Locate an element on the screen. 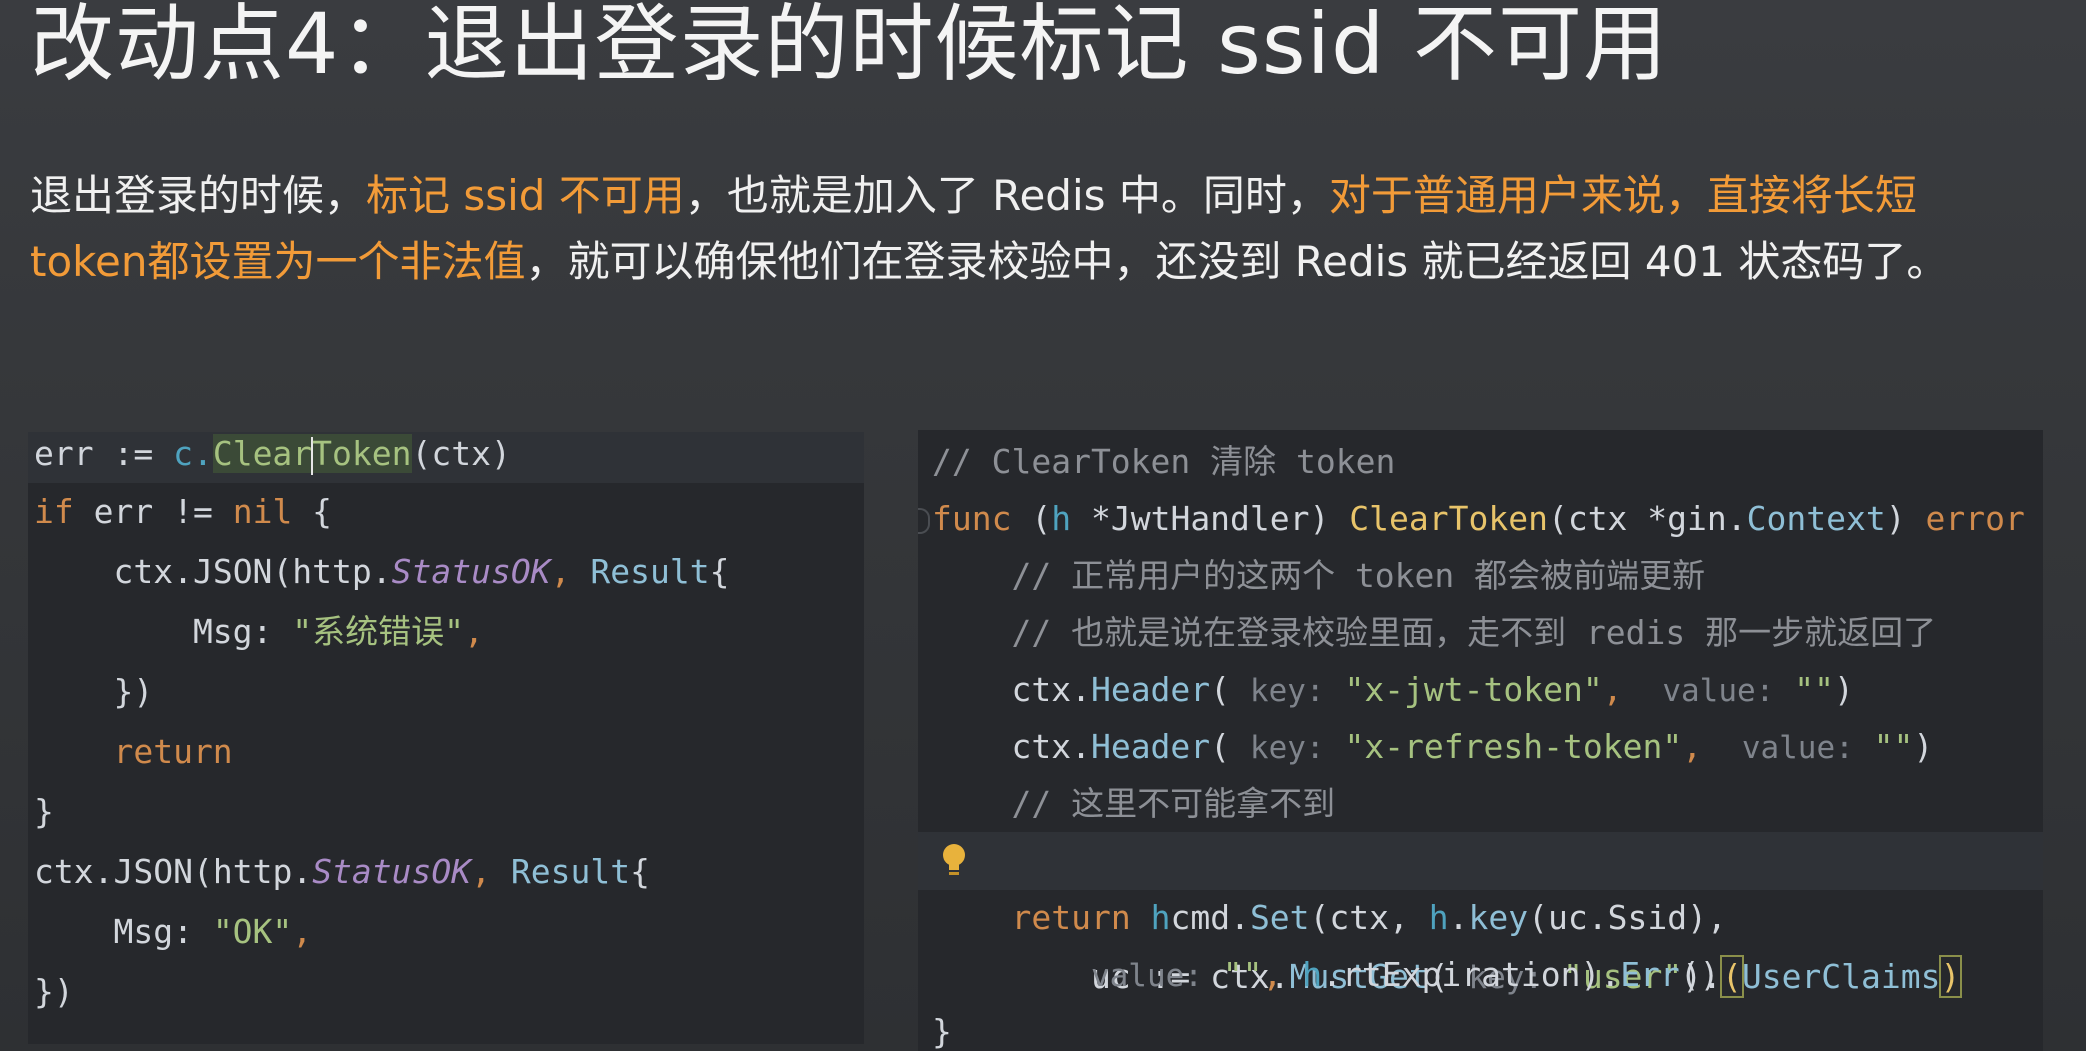 This screenshot has height=1051, width=2086. code-line-8: ctx.JSON(http.StatusOK, Result{ is located at coordinates (446, 872).